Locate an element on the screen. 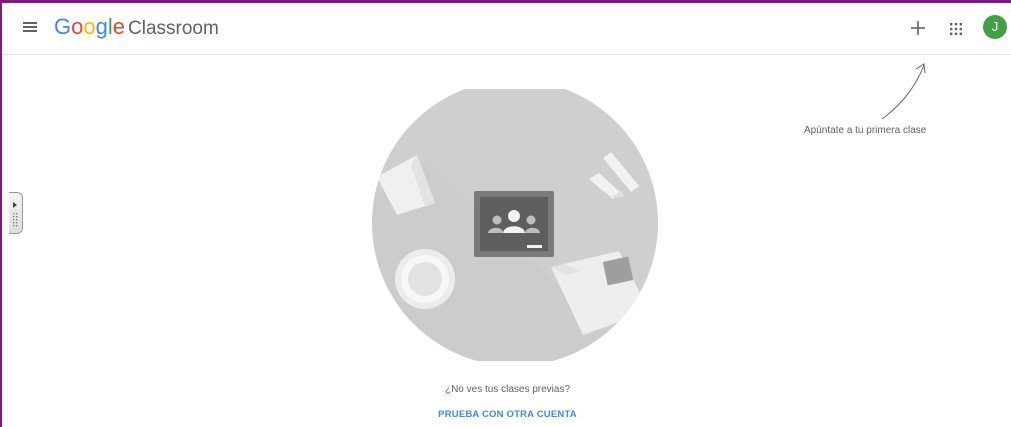  first-class-hint: Apúntate a tu primera clase is located at coordinates (865, 130).